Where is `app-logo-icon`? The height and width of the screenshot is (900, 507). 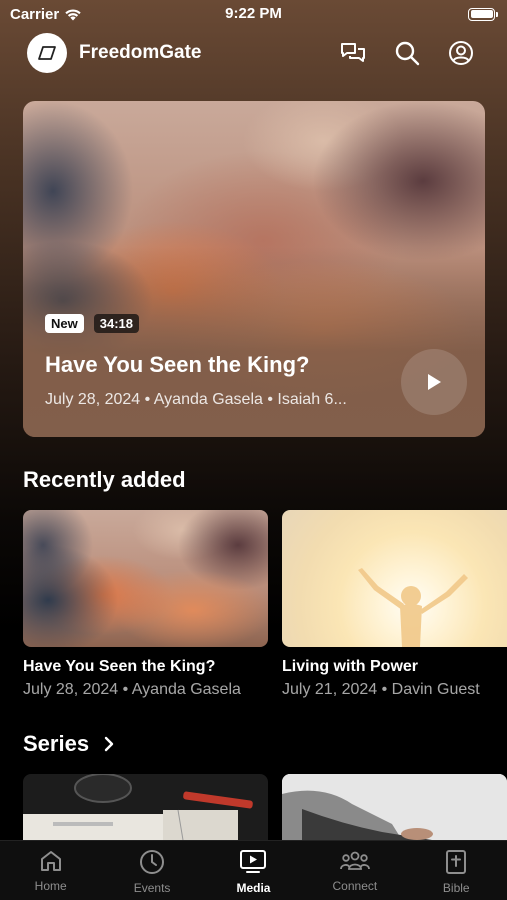 app-logo-icon is located at coordinates (47, 53).